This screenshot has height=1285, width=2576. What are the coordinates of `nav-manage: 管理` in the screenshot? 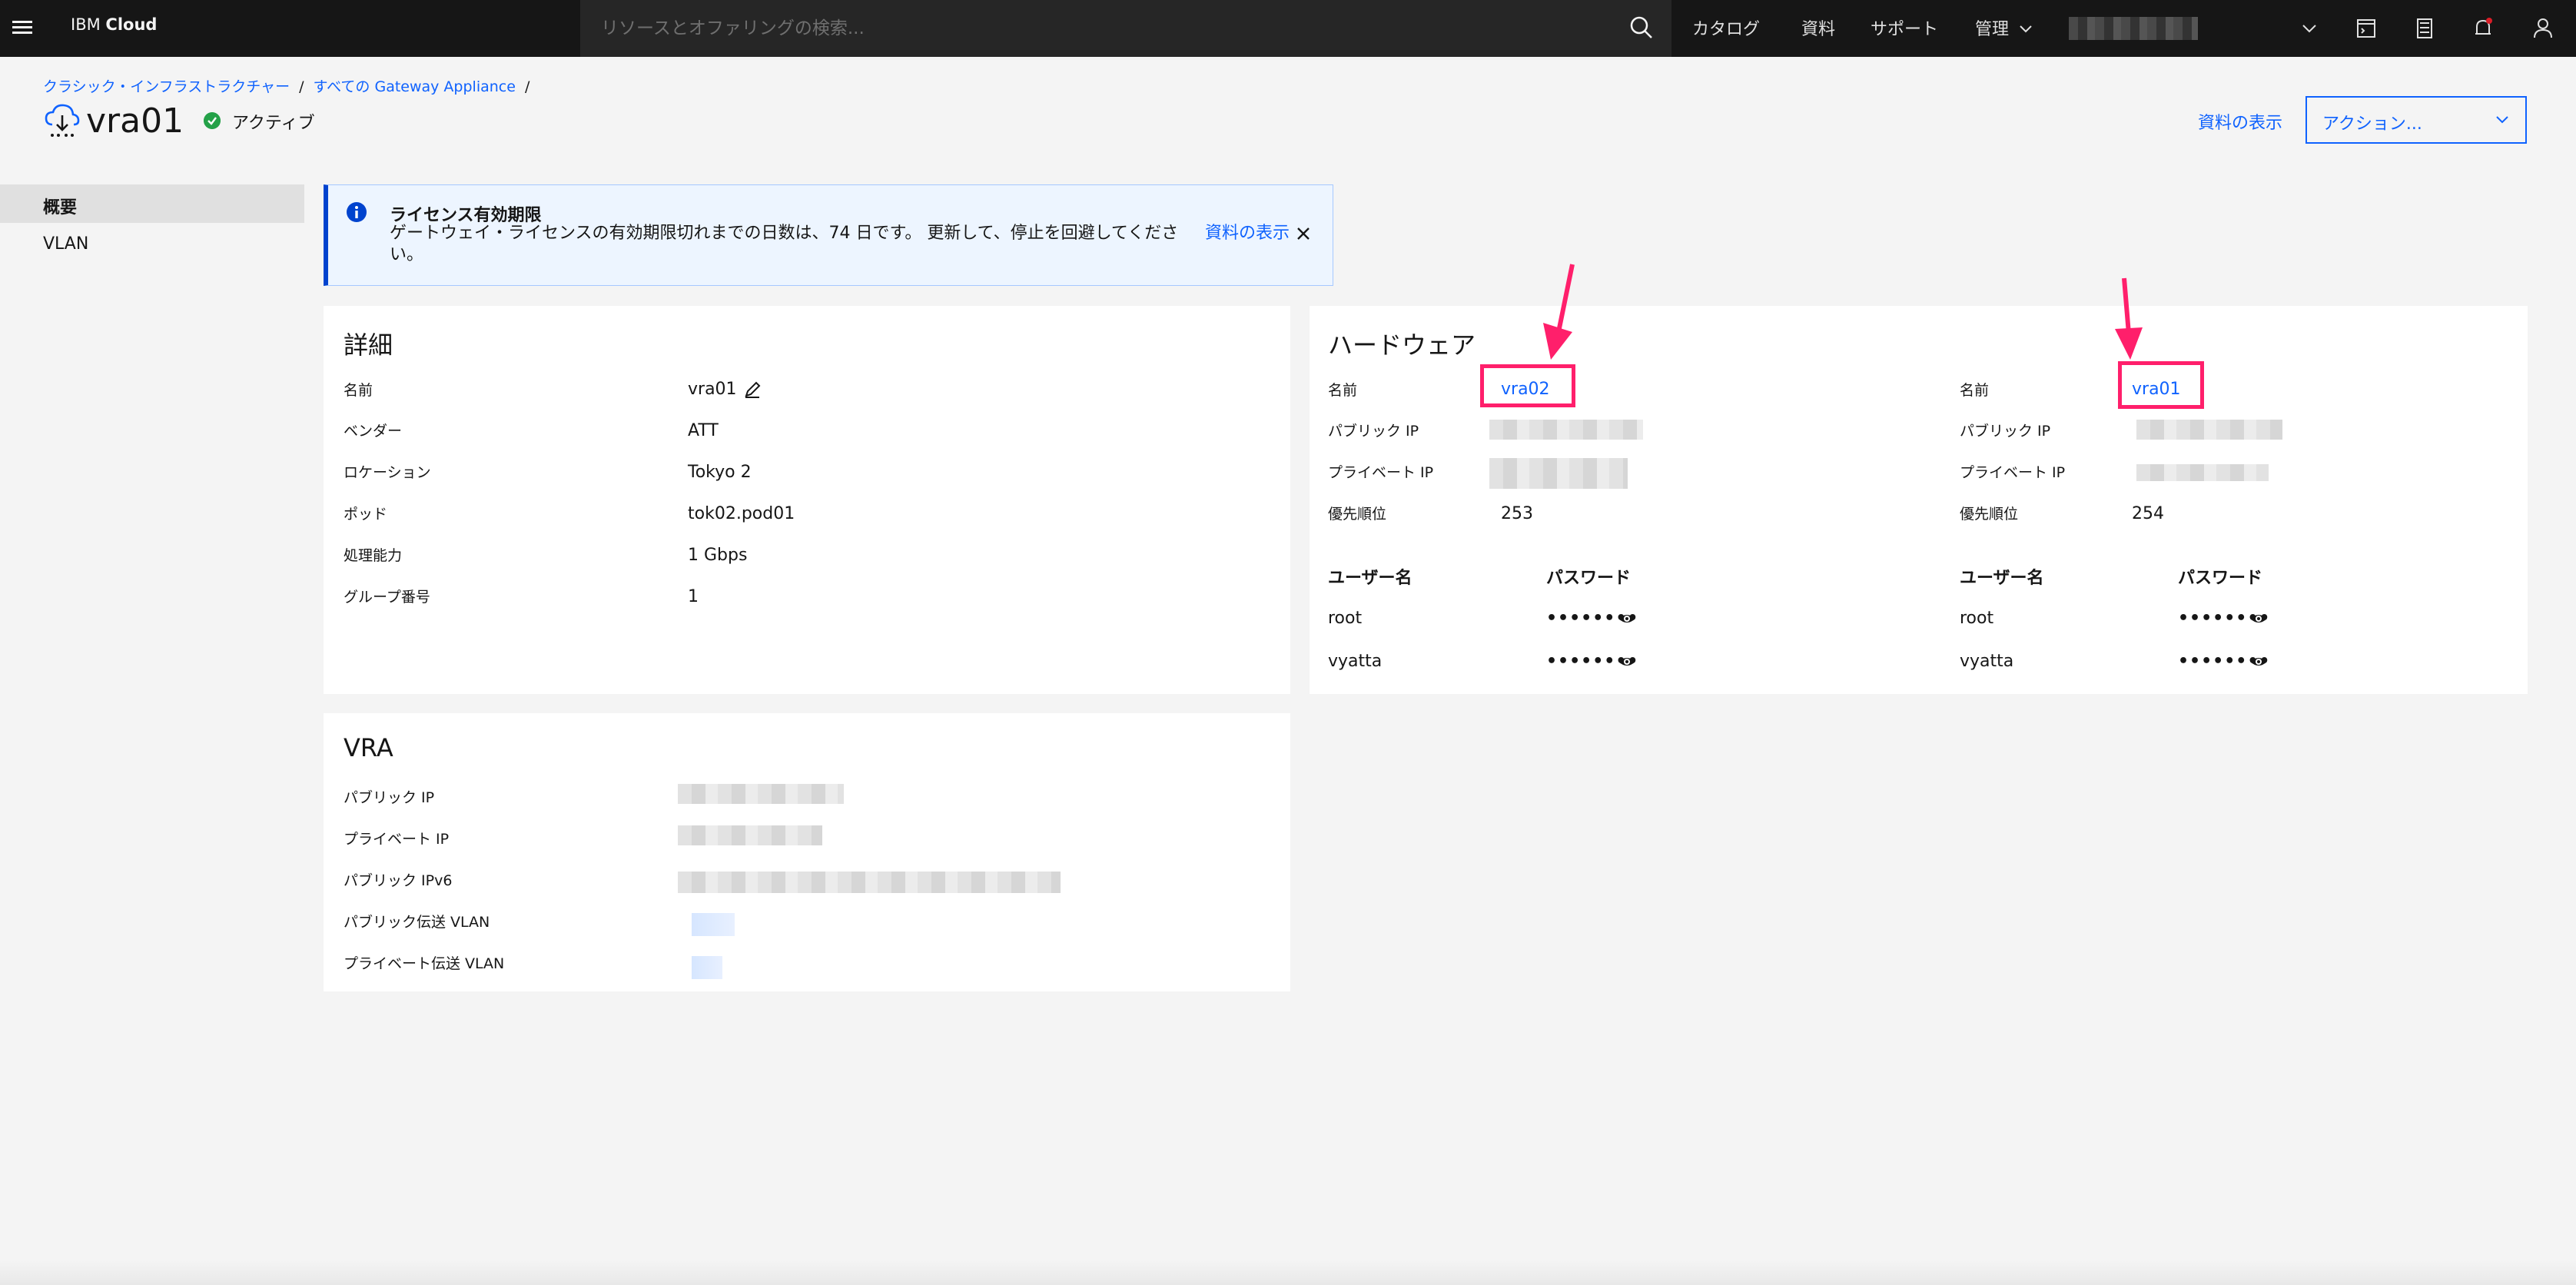 It's located at (2004, 27).